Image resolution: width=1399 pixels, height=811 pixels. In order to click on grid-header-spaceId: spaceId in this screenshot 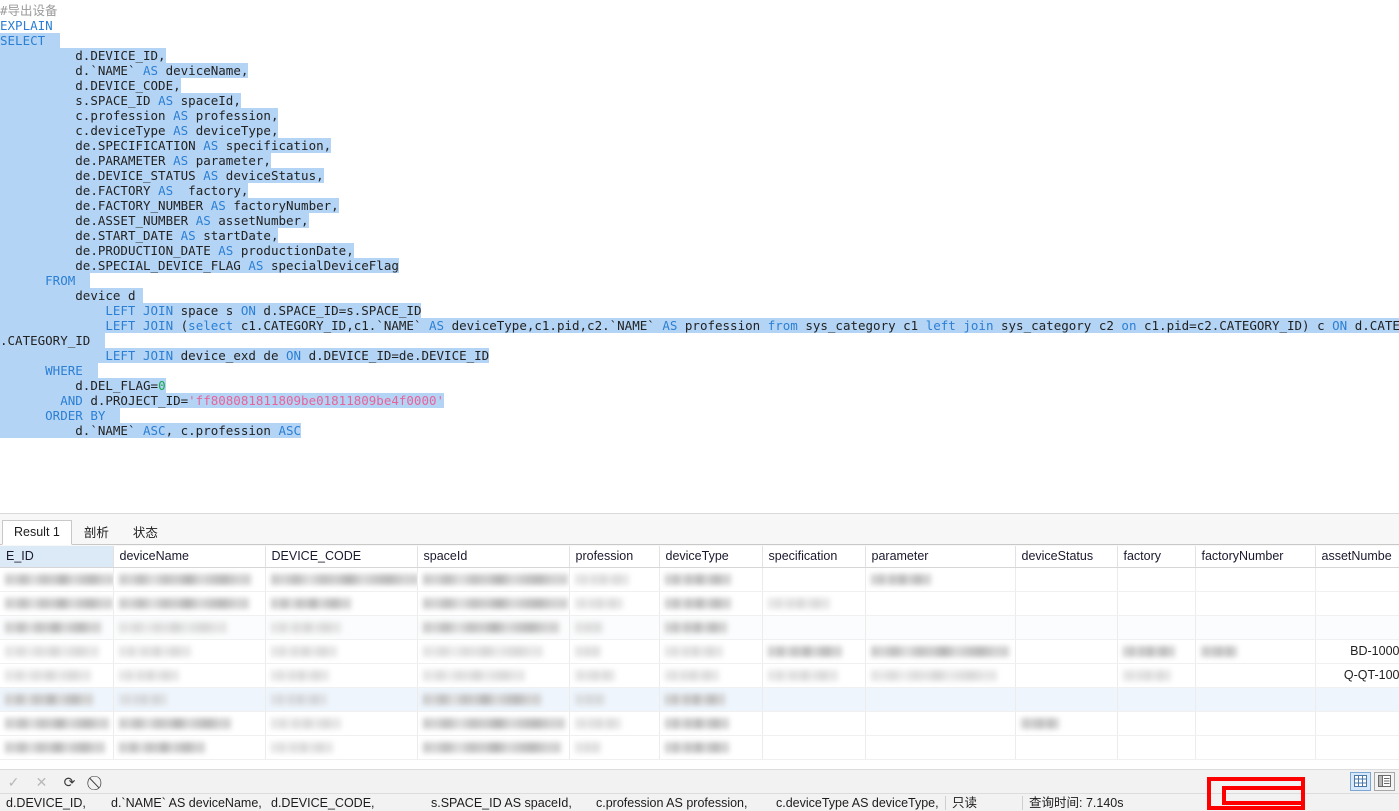, I will do `click(493, 557)`.